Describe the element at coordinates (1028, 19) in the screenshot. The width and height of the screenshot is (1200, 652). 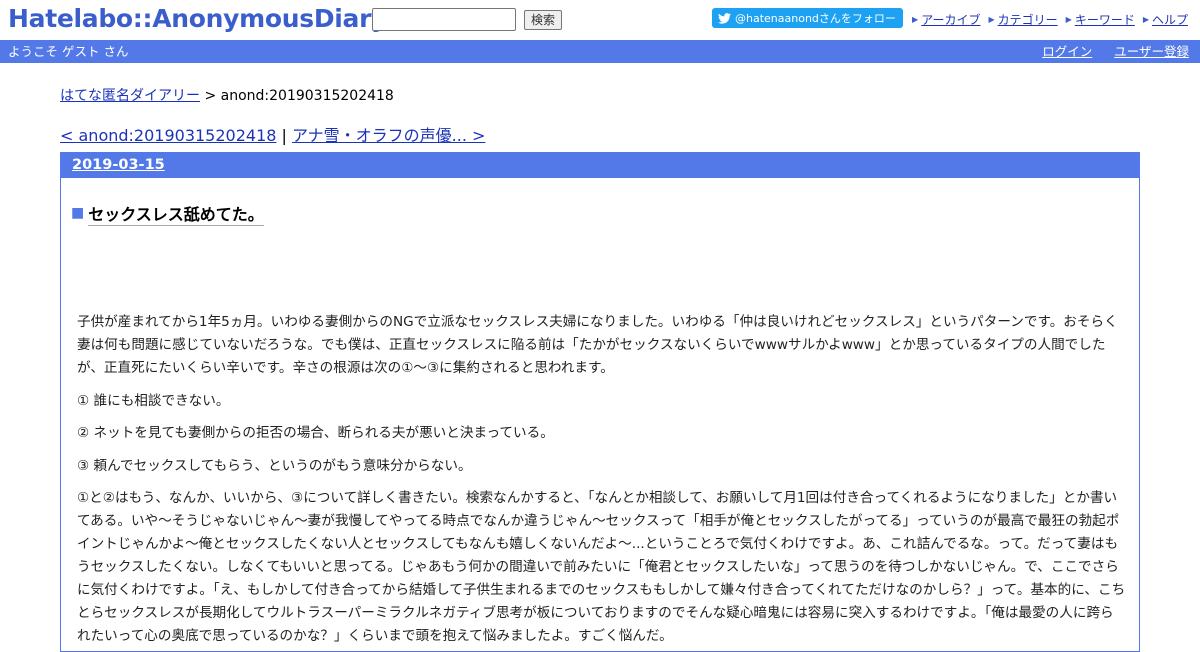
I see `nav-category-link: カテゴリー` at that location.